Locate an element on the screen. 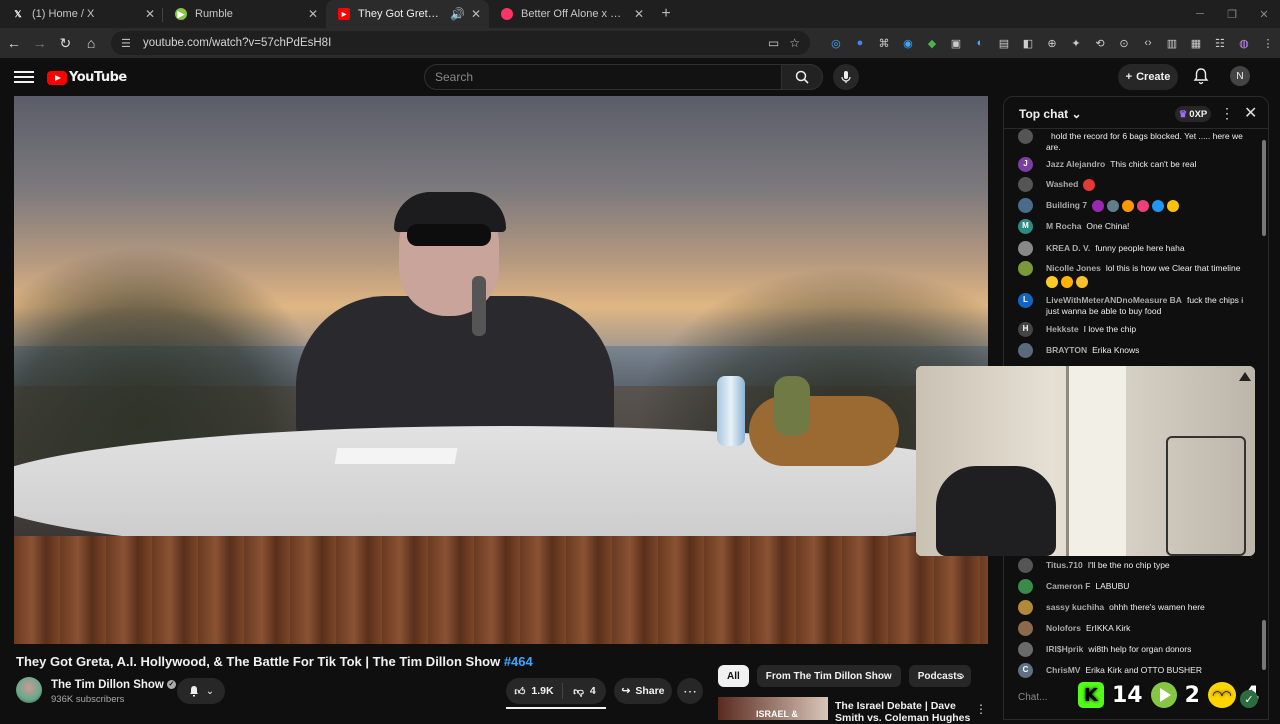 This screenshot has height=724, width=1280. extension-icon: ▣ is located at coordinates (956, 43).